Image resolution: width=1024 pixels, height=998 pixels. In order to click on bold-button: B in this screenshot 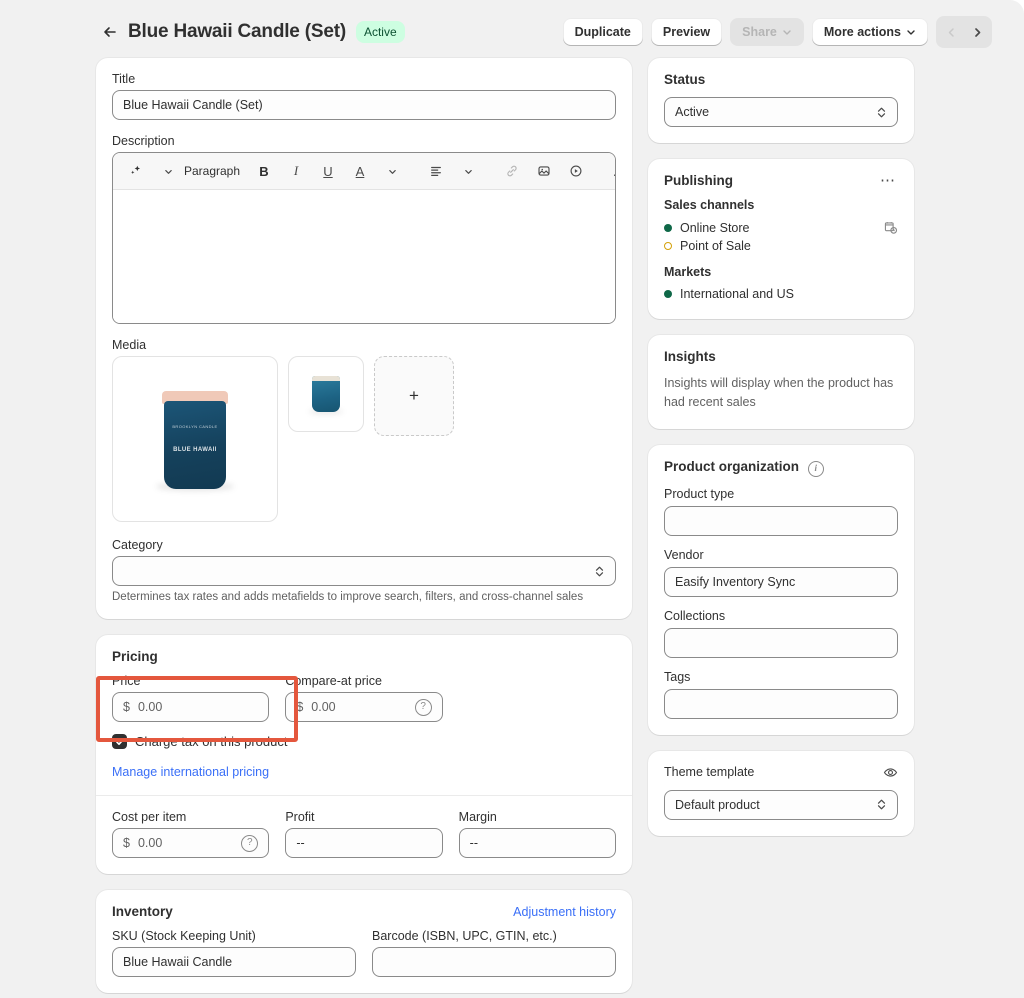, I will do `click(264, 171)`.